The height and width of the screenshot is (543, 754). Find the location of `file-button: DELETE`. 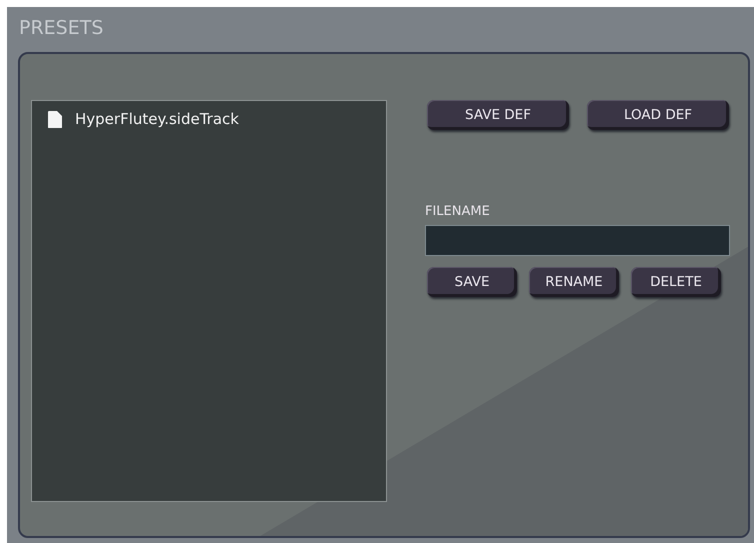

file-button: DELETE is located at coordinates (676, 282).